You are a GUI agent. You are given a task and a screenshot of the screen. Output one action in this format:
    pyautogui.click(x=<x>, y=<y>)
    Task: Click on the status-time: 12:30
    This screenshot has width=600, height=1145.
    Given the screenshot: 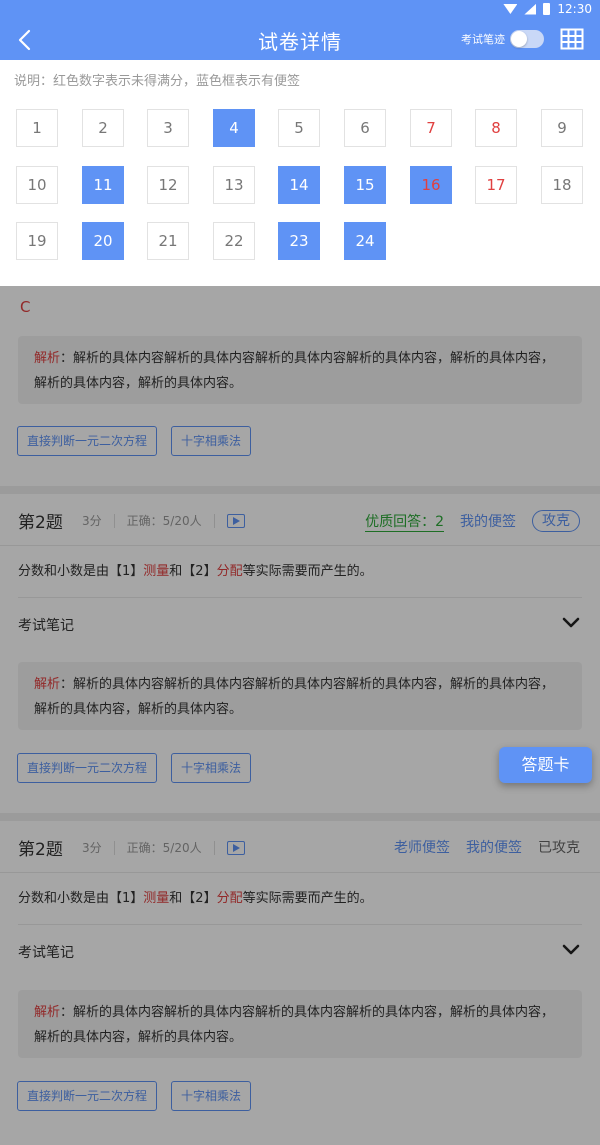 What is the action you would take?
    pyautogui.click(x=574, y=9)
    